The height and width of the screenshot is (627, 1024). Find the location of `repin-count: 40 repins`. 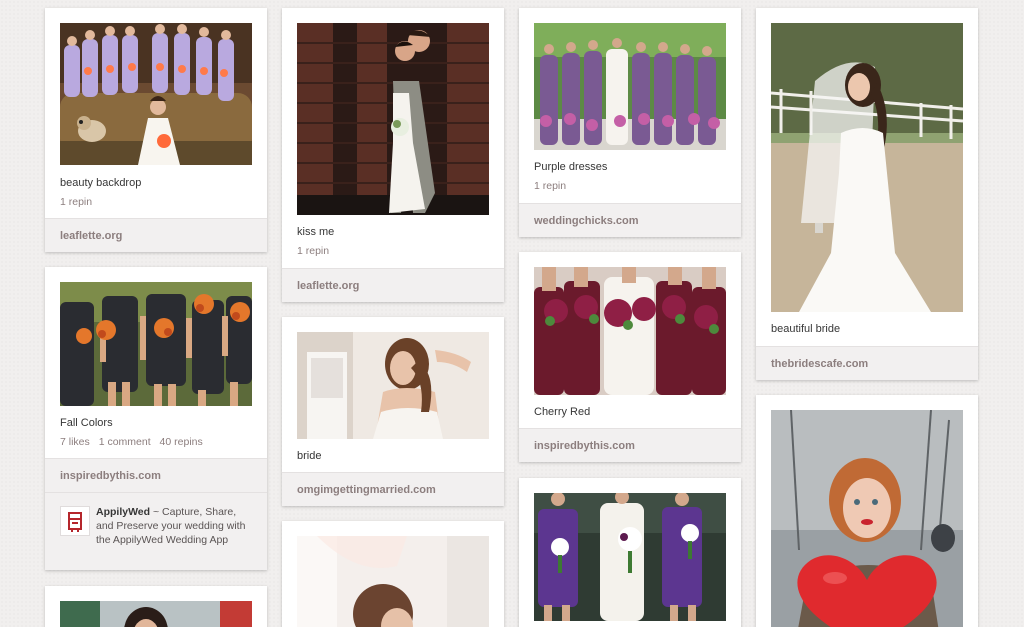

repin-count: 40 repins is located at coordinates (181, 442).